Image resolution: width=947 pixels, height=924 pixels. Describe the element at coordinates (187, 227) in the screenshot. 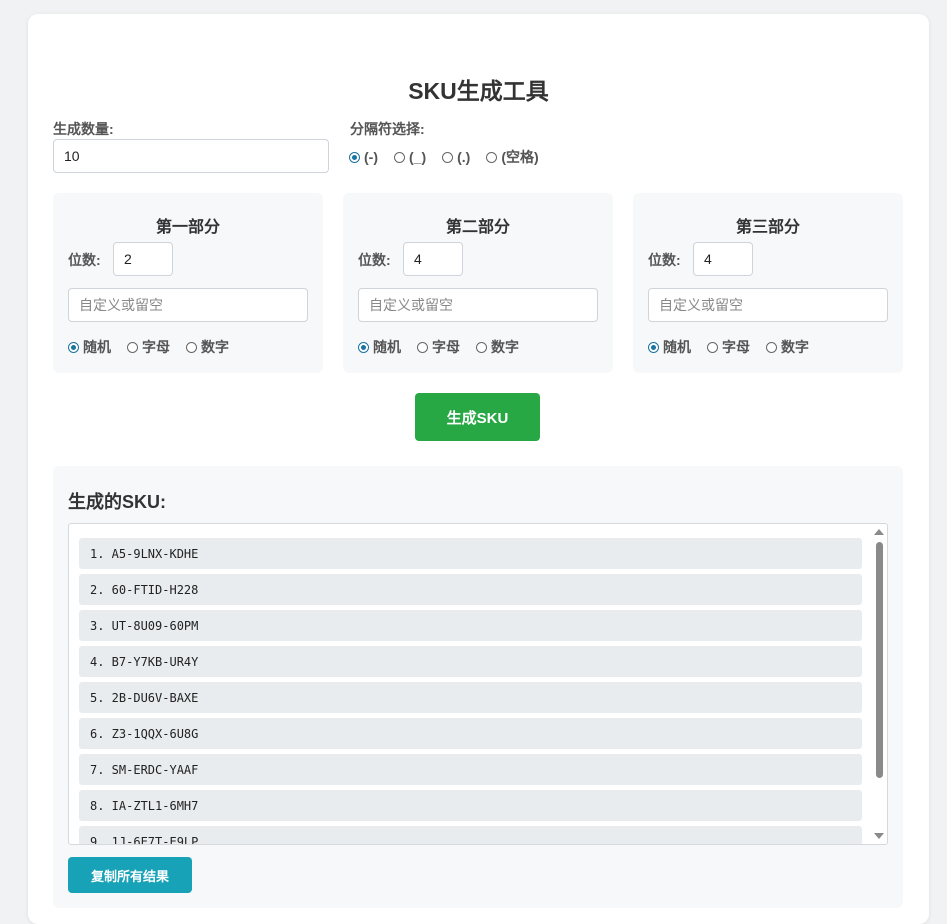

I see `part-title: 第一部分` at that location.